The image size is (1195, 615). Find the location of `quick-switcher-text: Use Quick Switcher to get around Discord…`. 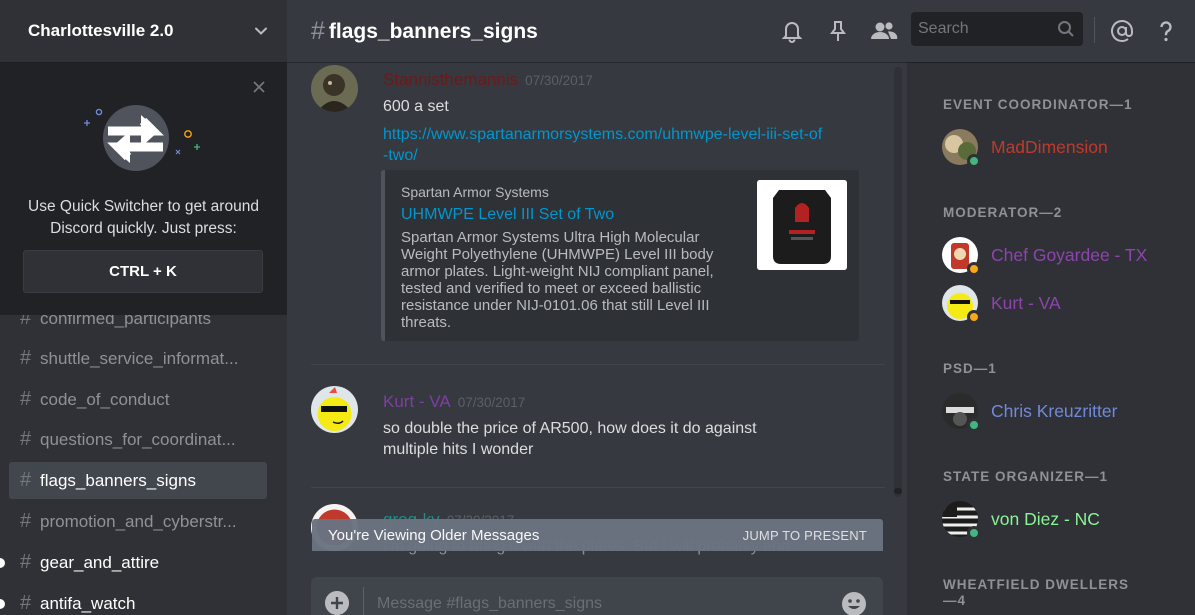

quick-switcher-text: Use Quick Switcher to get around Discord… is located at coordinates (143, 217).